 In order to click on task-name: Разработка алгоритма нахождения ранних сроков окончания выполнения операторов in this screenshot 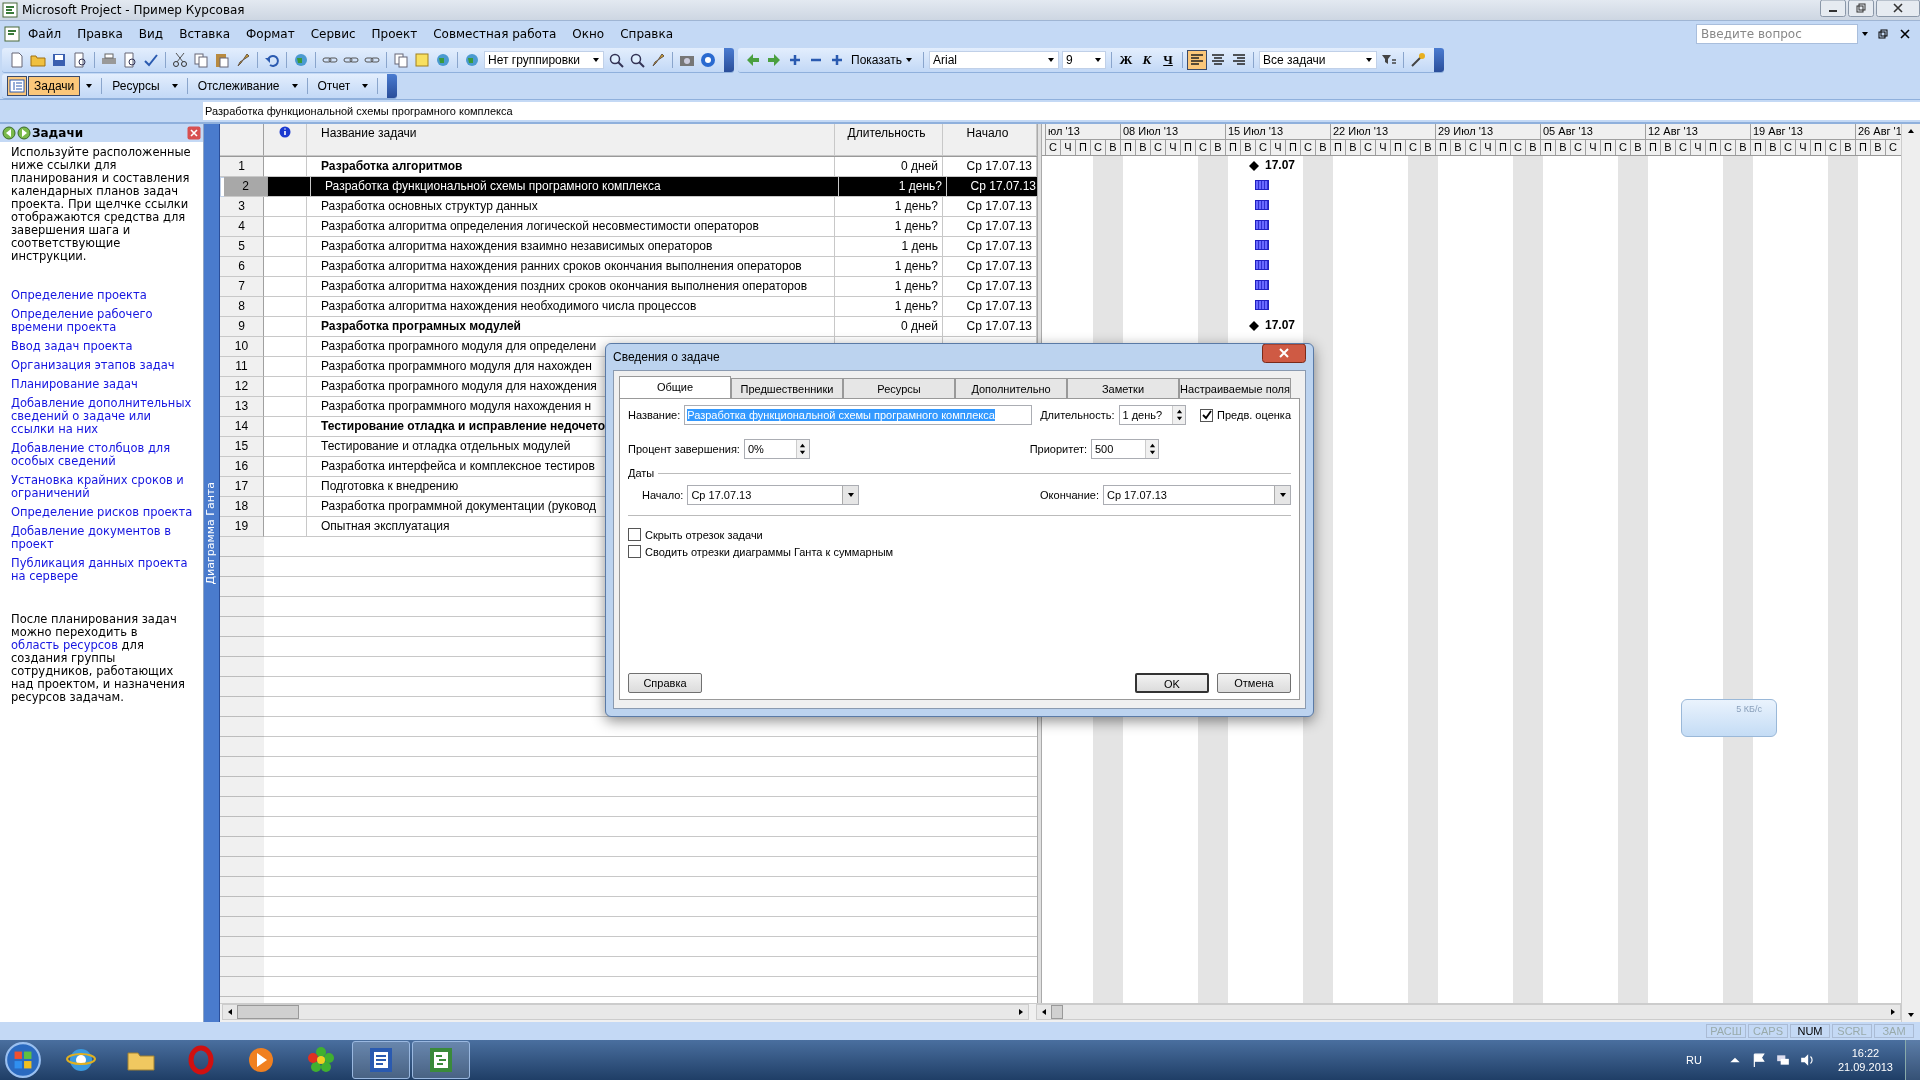, I will do `click(571, 267)`.